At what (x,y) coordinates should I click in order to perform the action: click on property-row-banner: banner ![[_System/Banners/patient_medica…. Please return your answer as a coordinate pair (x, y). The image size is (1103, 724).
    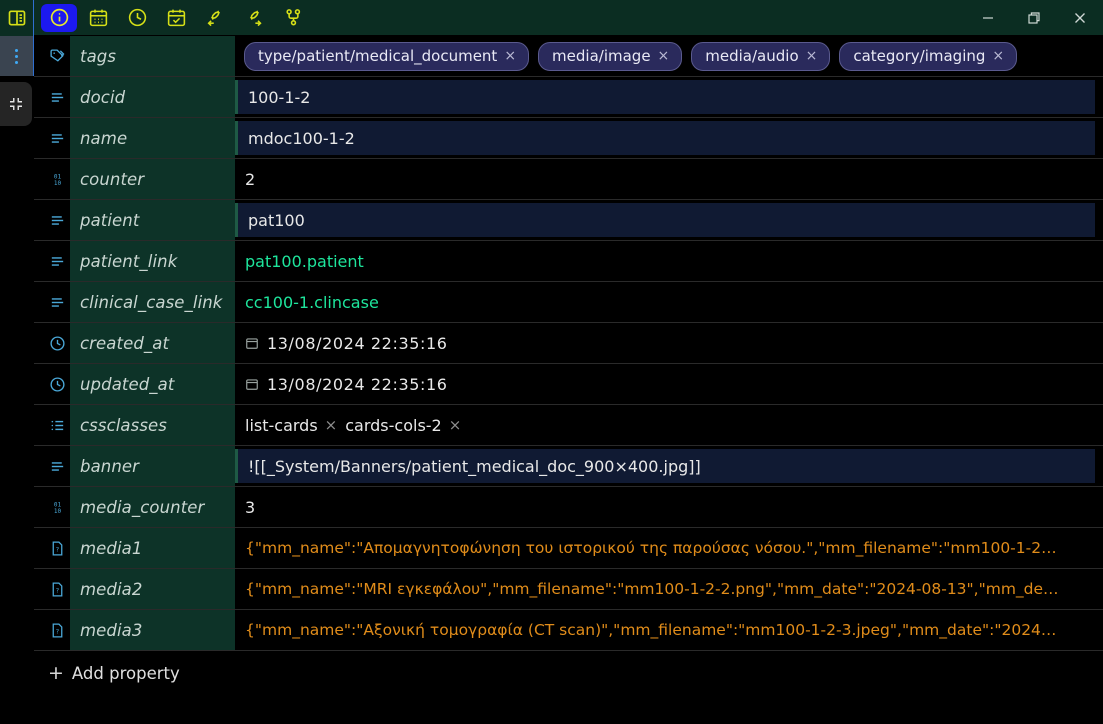
    Looking at the image, I should click on (568, 466).